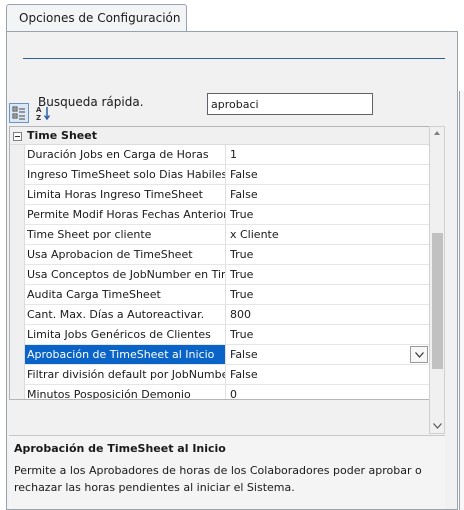 Image resolution: width=464 pixels, height=510 pixels. What do you see at coordinates (437, 133) in the screenshot?
I see `scroll-up-icon` at bounding box center [437, 133].